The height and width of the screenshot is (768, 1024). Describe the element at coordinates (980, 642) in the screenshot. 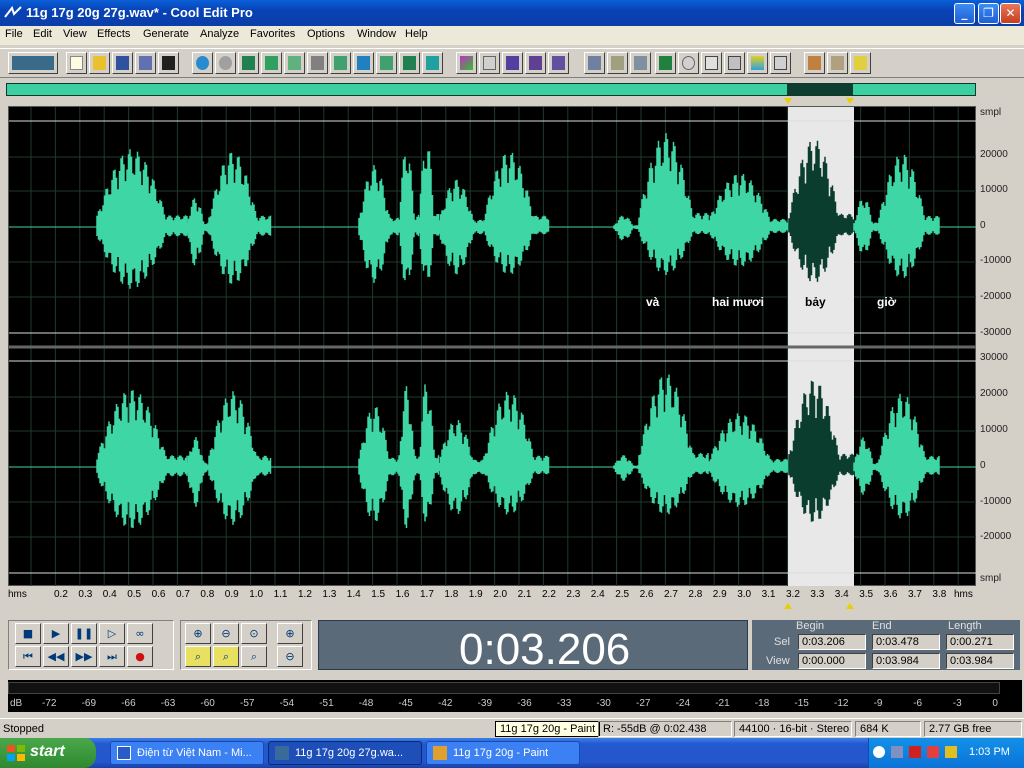

I see `sel-length-field: 0:00.271` at that location.